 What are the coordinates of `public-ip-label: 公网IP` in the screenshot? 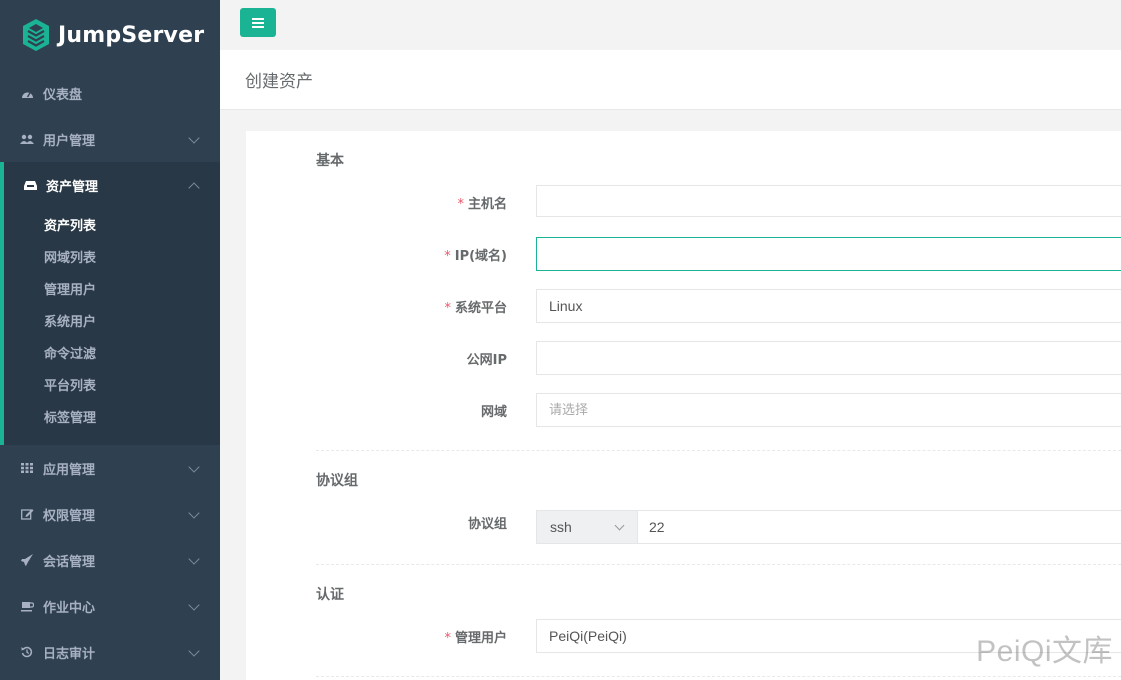 It's located at (486, 360).